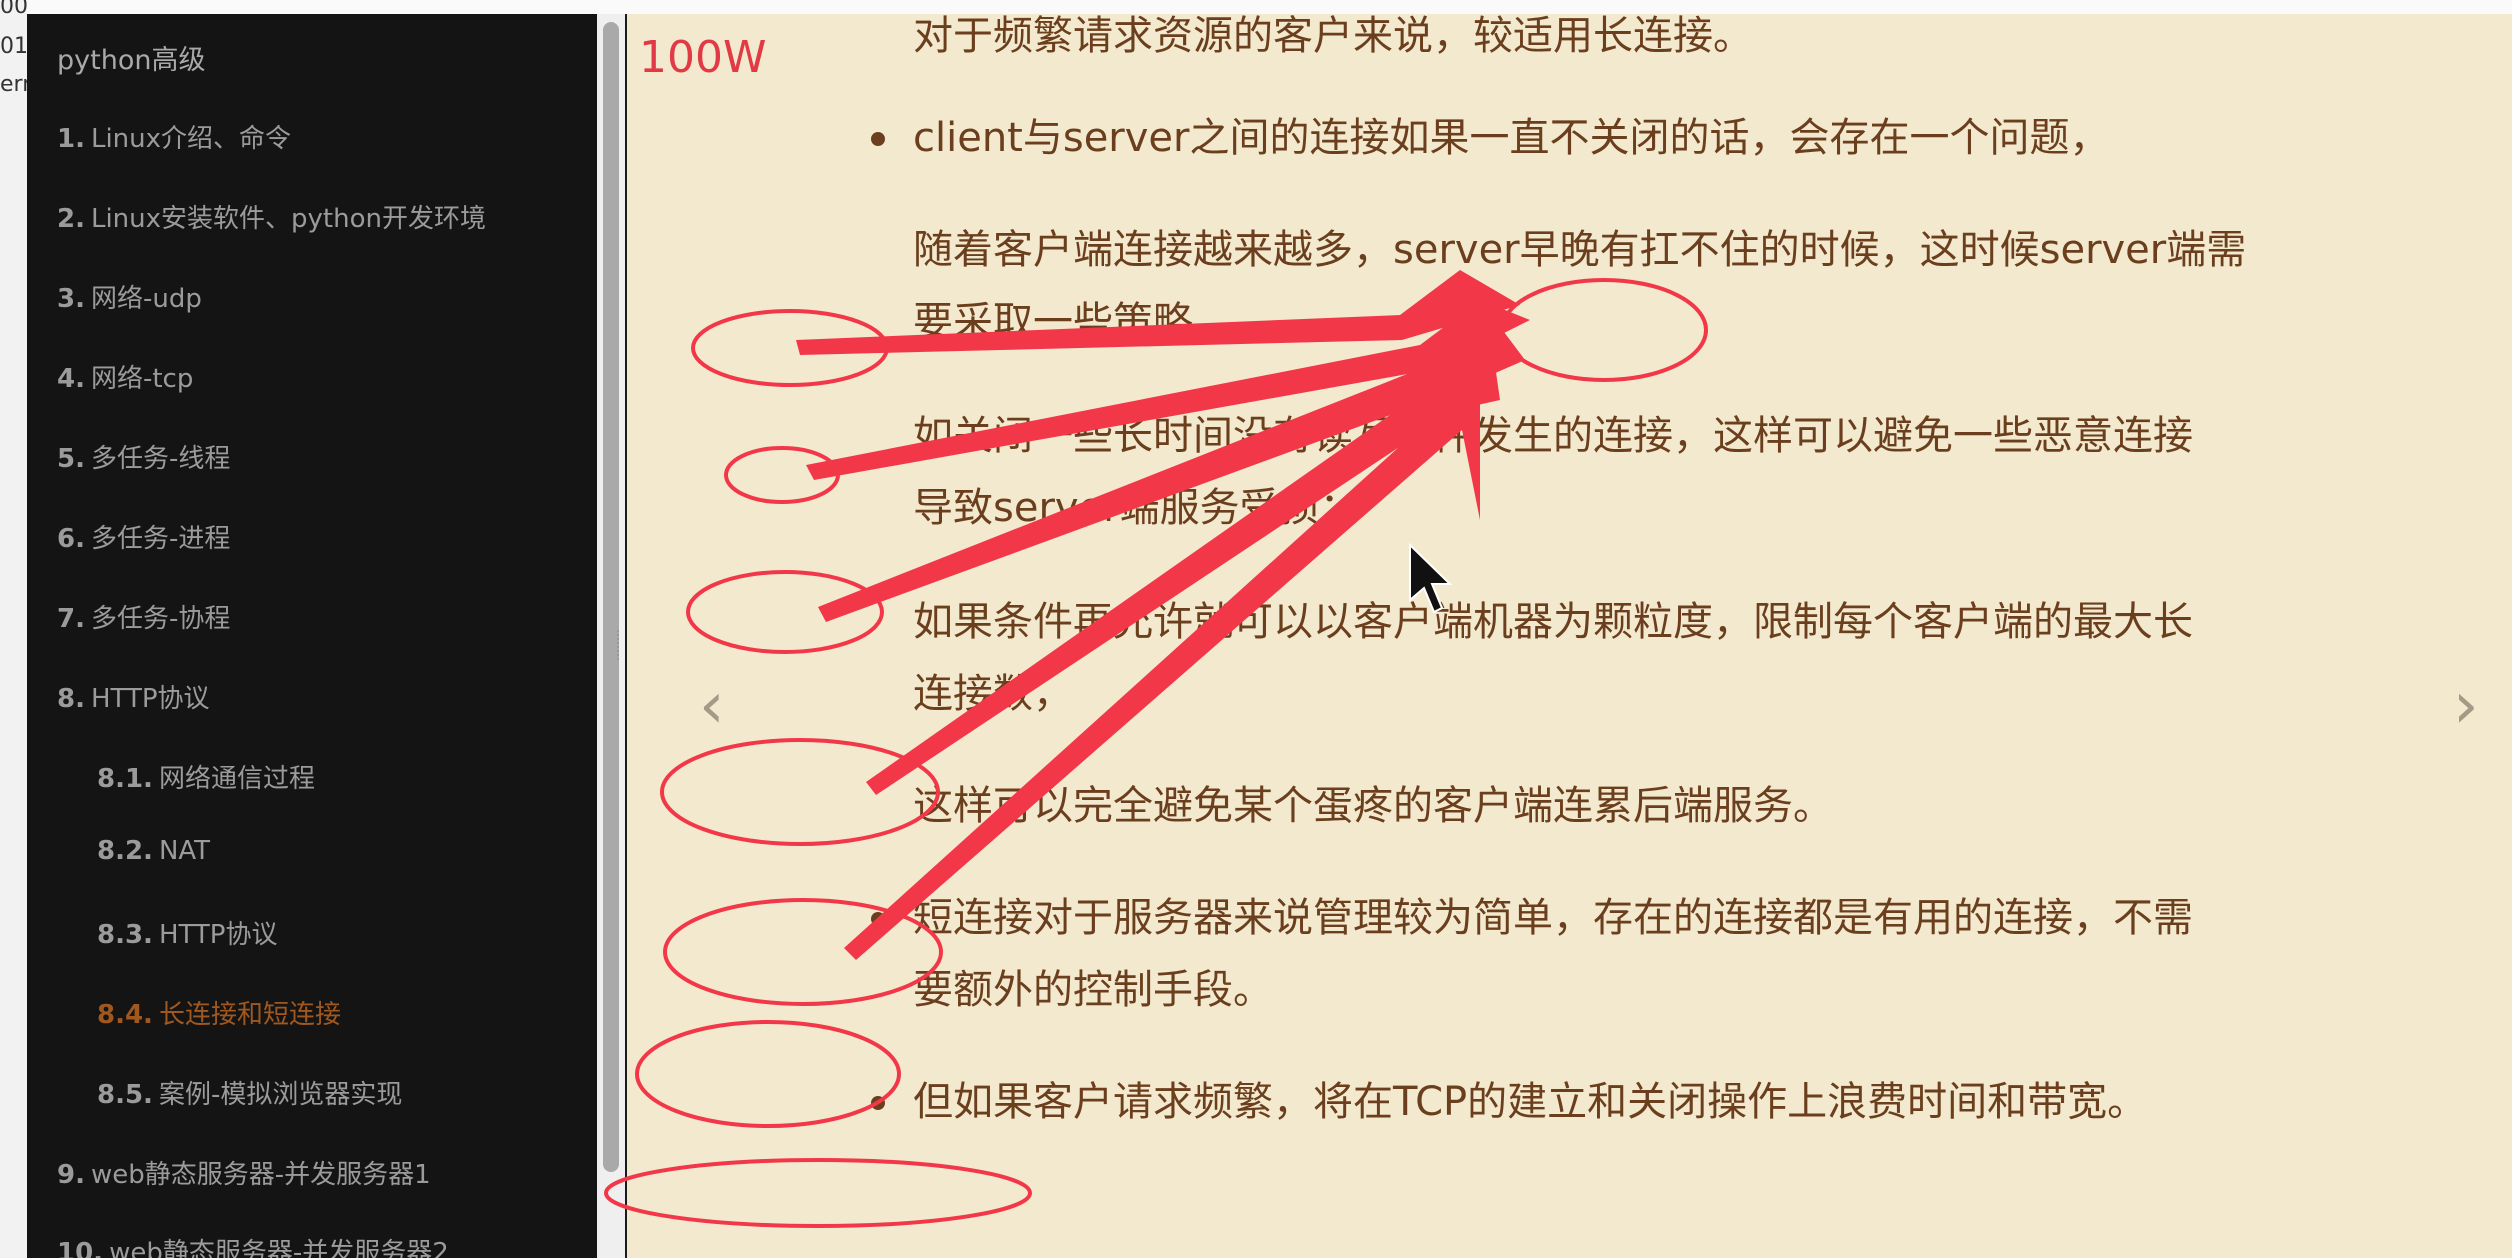  Describe the element at coordinates (621, 645) in the screenshot. I see `sidebar-resize-handle` at that location.